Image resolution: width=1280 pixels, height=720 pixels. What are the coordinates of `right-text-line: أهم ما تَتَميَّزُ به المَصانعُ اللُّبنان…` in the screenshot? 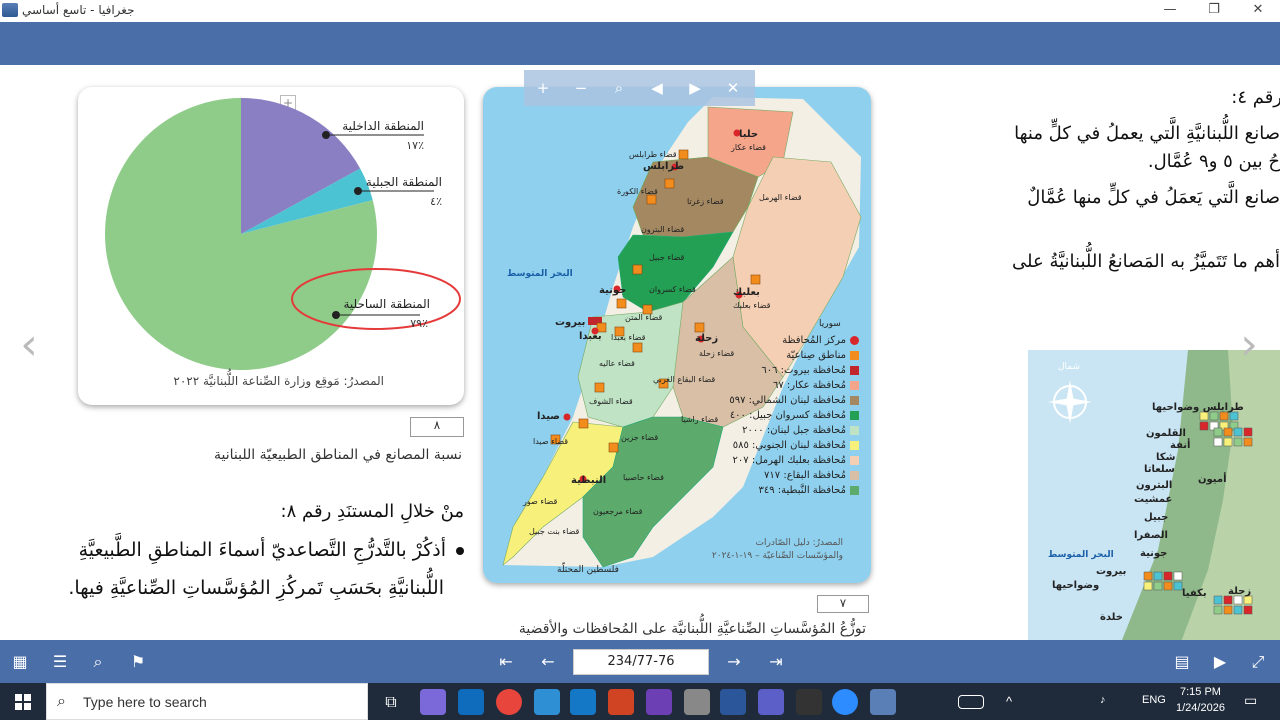 It's located at (1146, 261).